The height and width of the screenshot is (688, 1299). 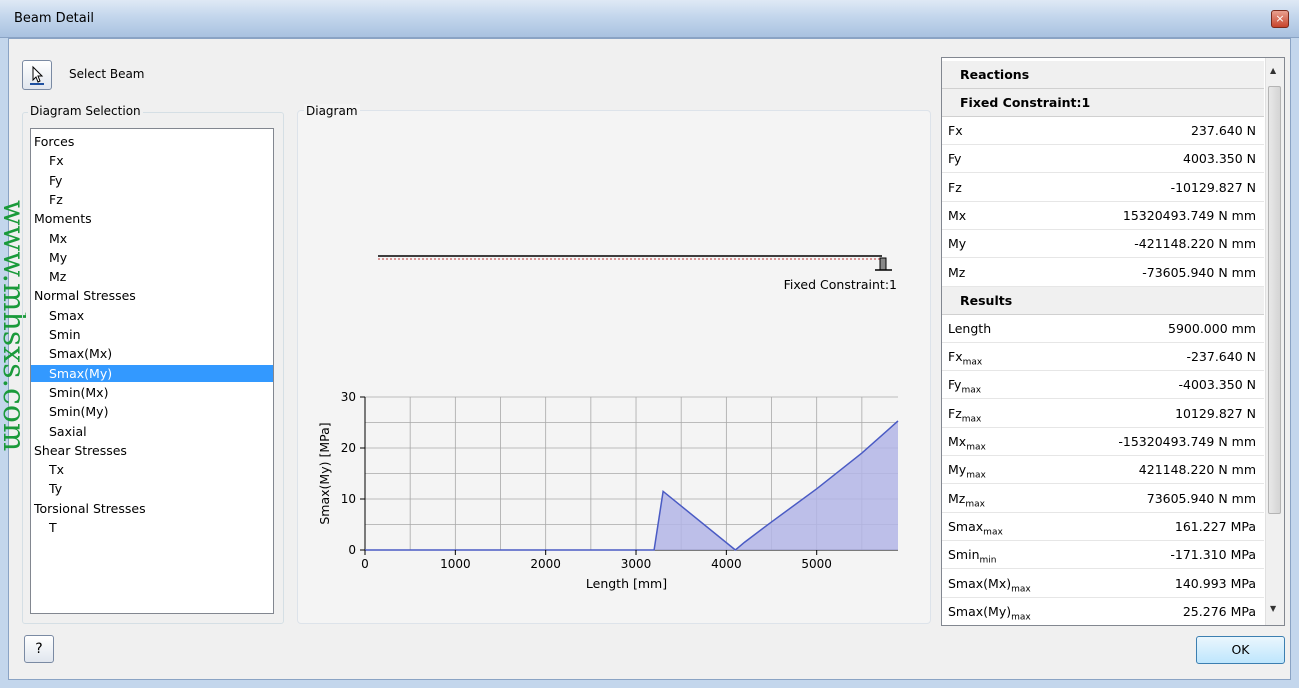 I want to click on property-name: Mxmax, so click(x=967, y=443).